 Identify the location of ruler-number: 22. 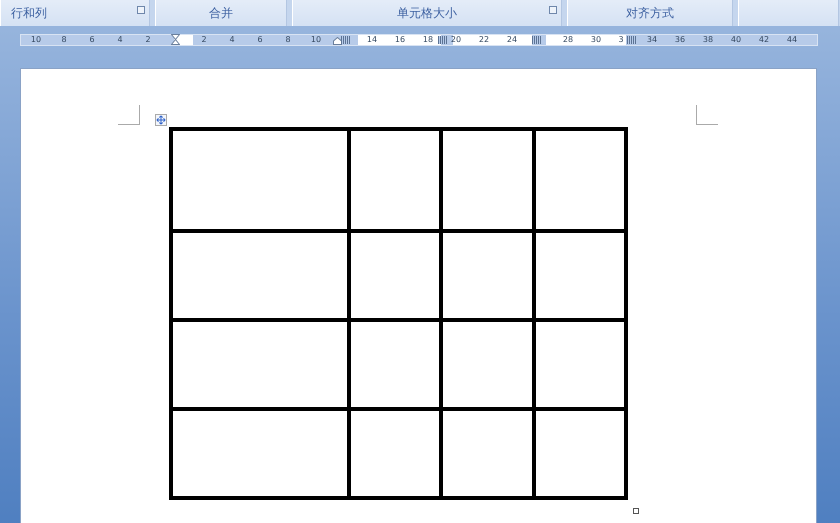
(484, 40).